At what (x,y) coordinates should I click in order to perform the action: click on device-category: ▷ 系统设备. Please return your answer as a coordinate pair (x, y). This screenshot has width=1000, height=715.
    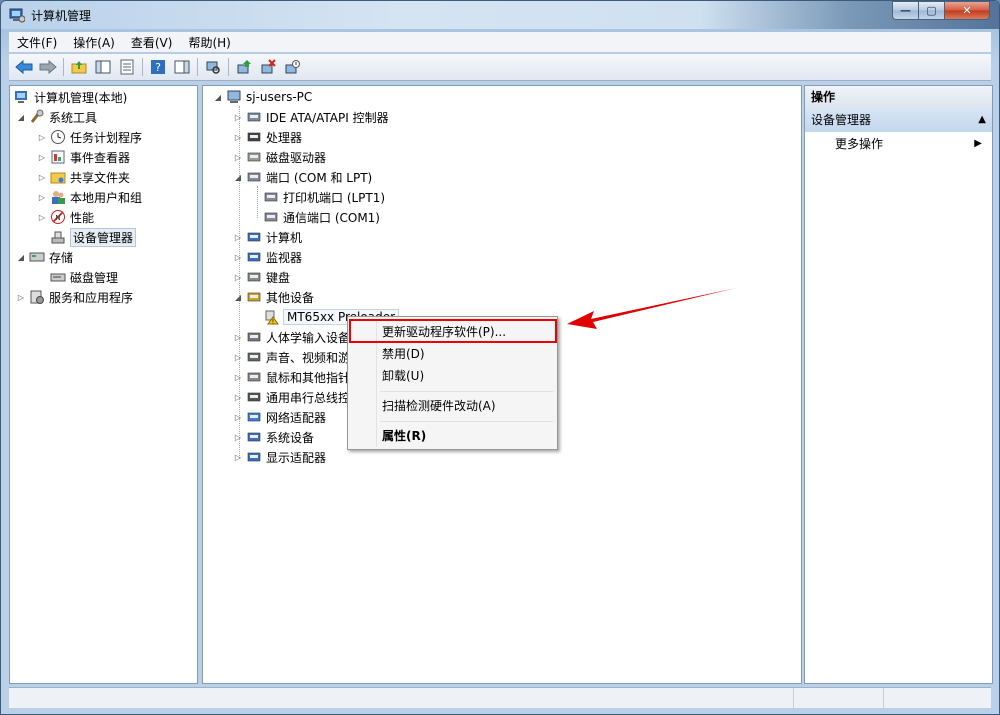
    Looking at the image, I should click on (273, 437).